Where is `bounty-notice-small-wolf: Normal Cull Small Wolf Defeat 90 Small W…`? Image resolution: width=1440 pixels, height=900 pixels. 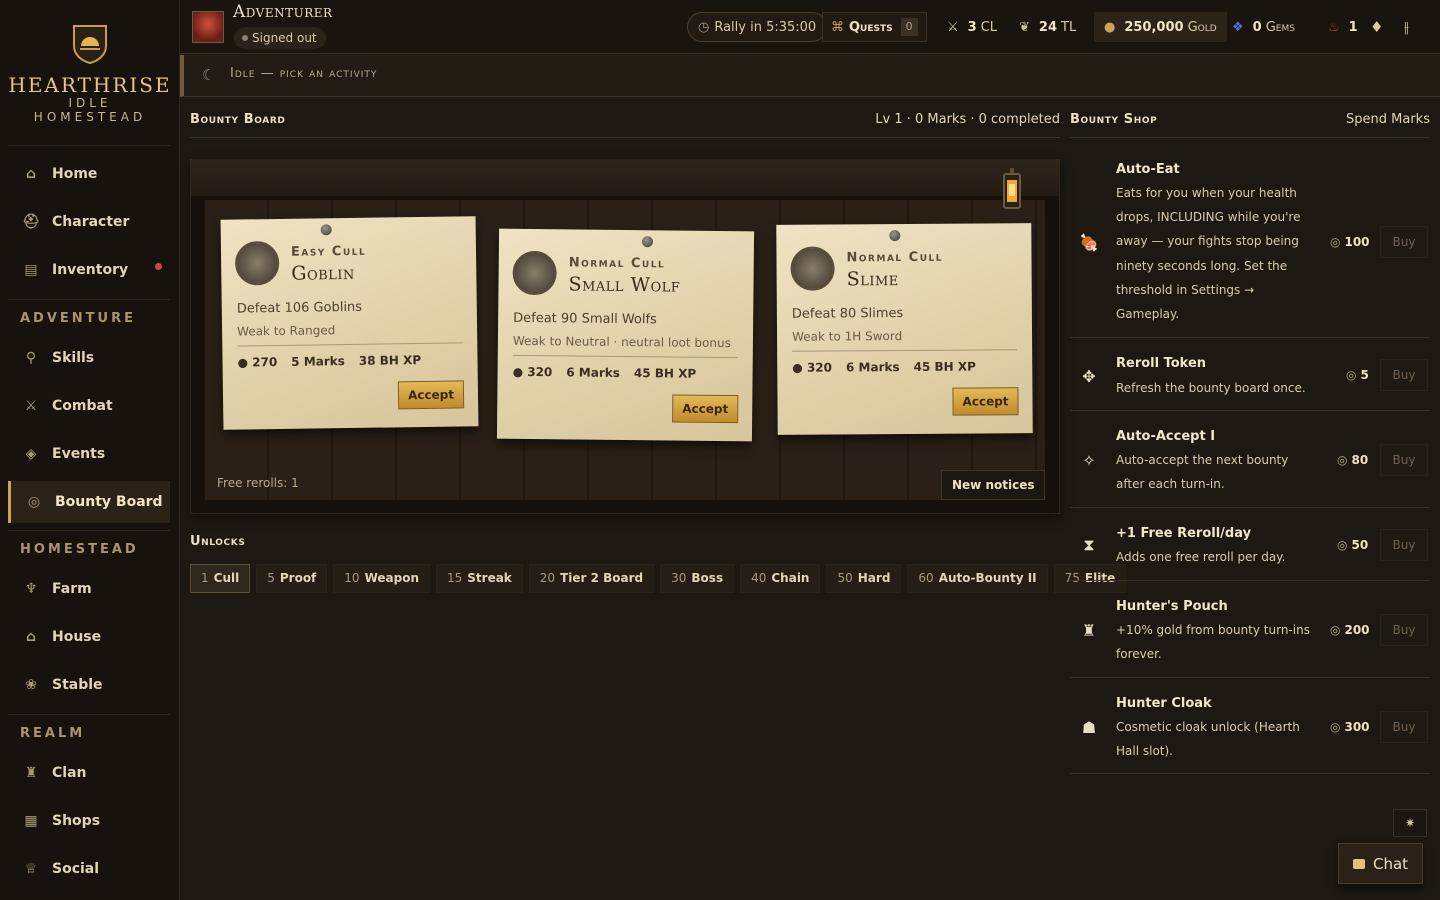
bounty-notice-small-wolf: Normal Cull Small Wolf Defeat 90 Small W… is located at coordinates (625, 335).